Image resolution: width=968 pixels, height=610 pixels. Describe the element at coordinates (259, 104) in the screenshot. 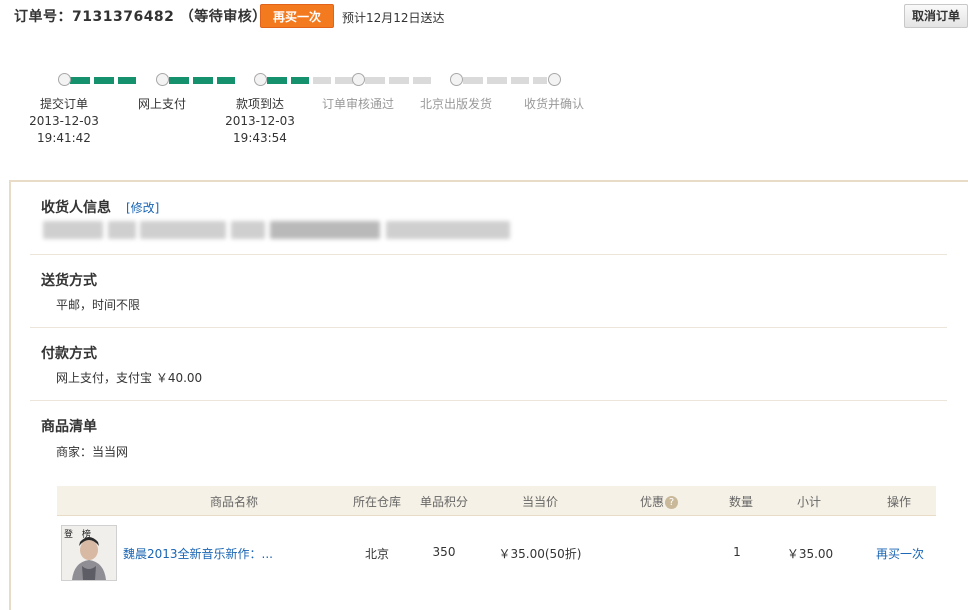

I see `progress-step-label: 款项到达` at that location.